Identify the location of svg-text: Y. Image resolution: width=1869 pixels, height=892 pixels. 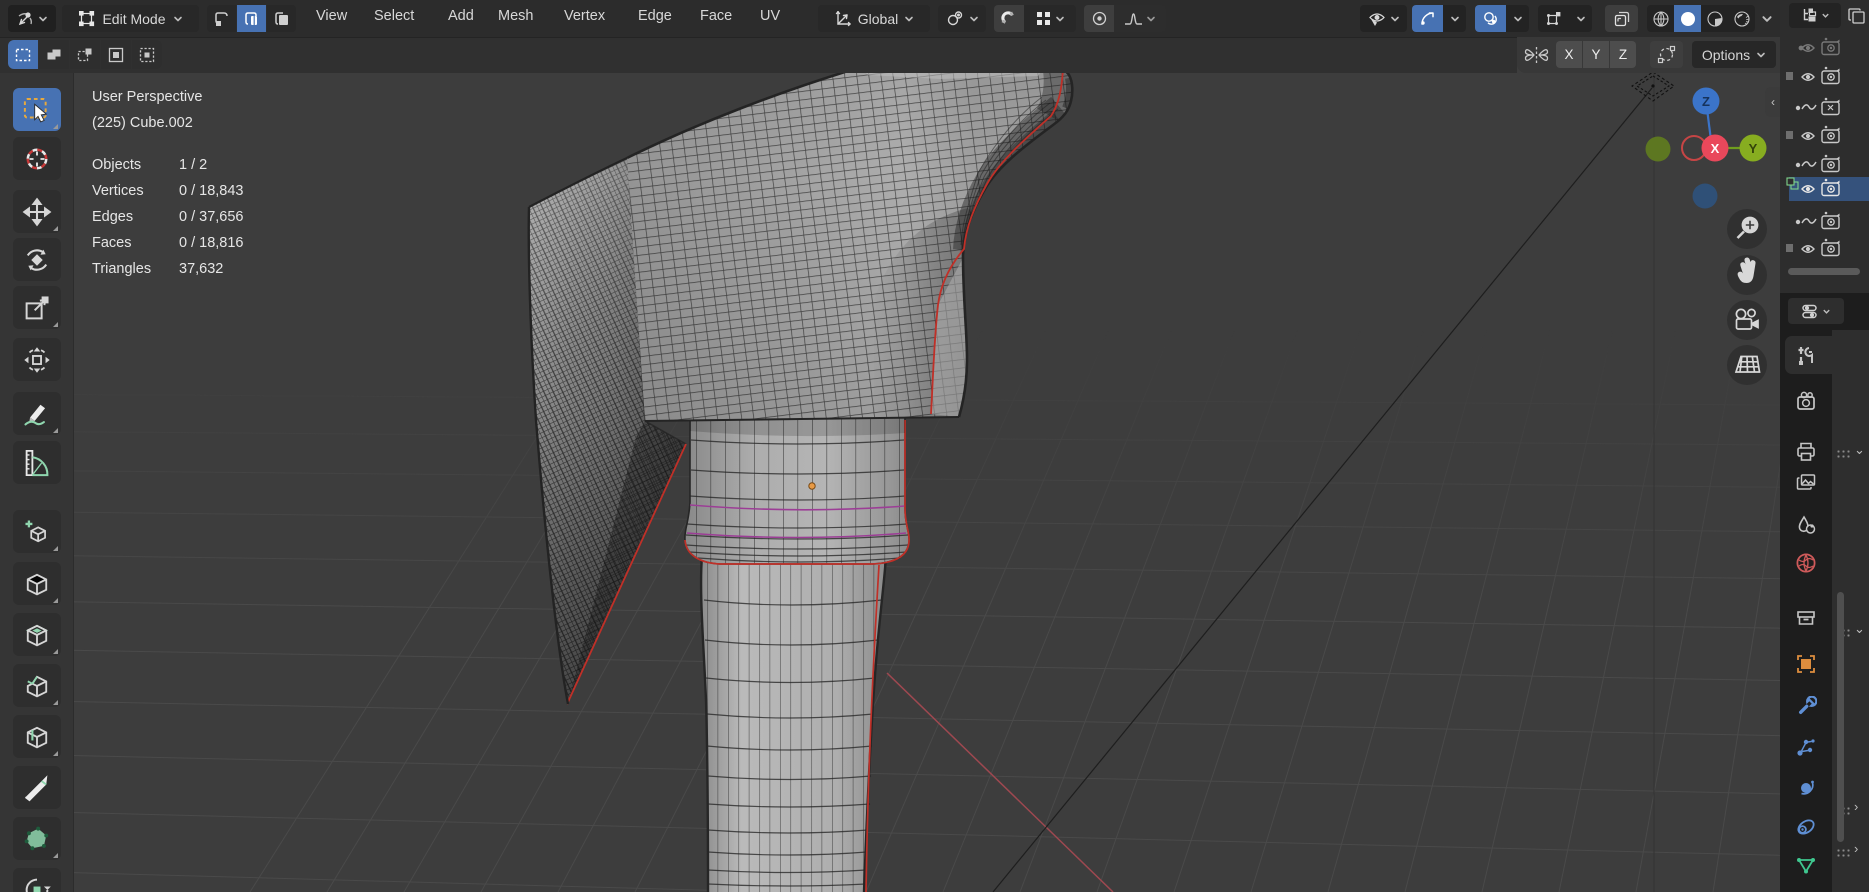
(1753, 148).